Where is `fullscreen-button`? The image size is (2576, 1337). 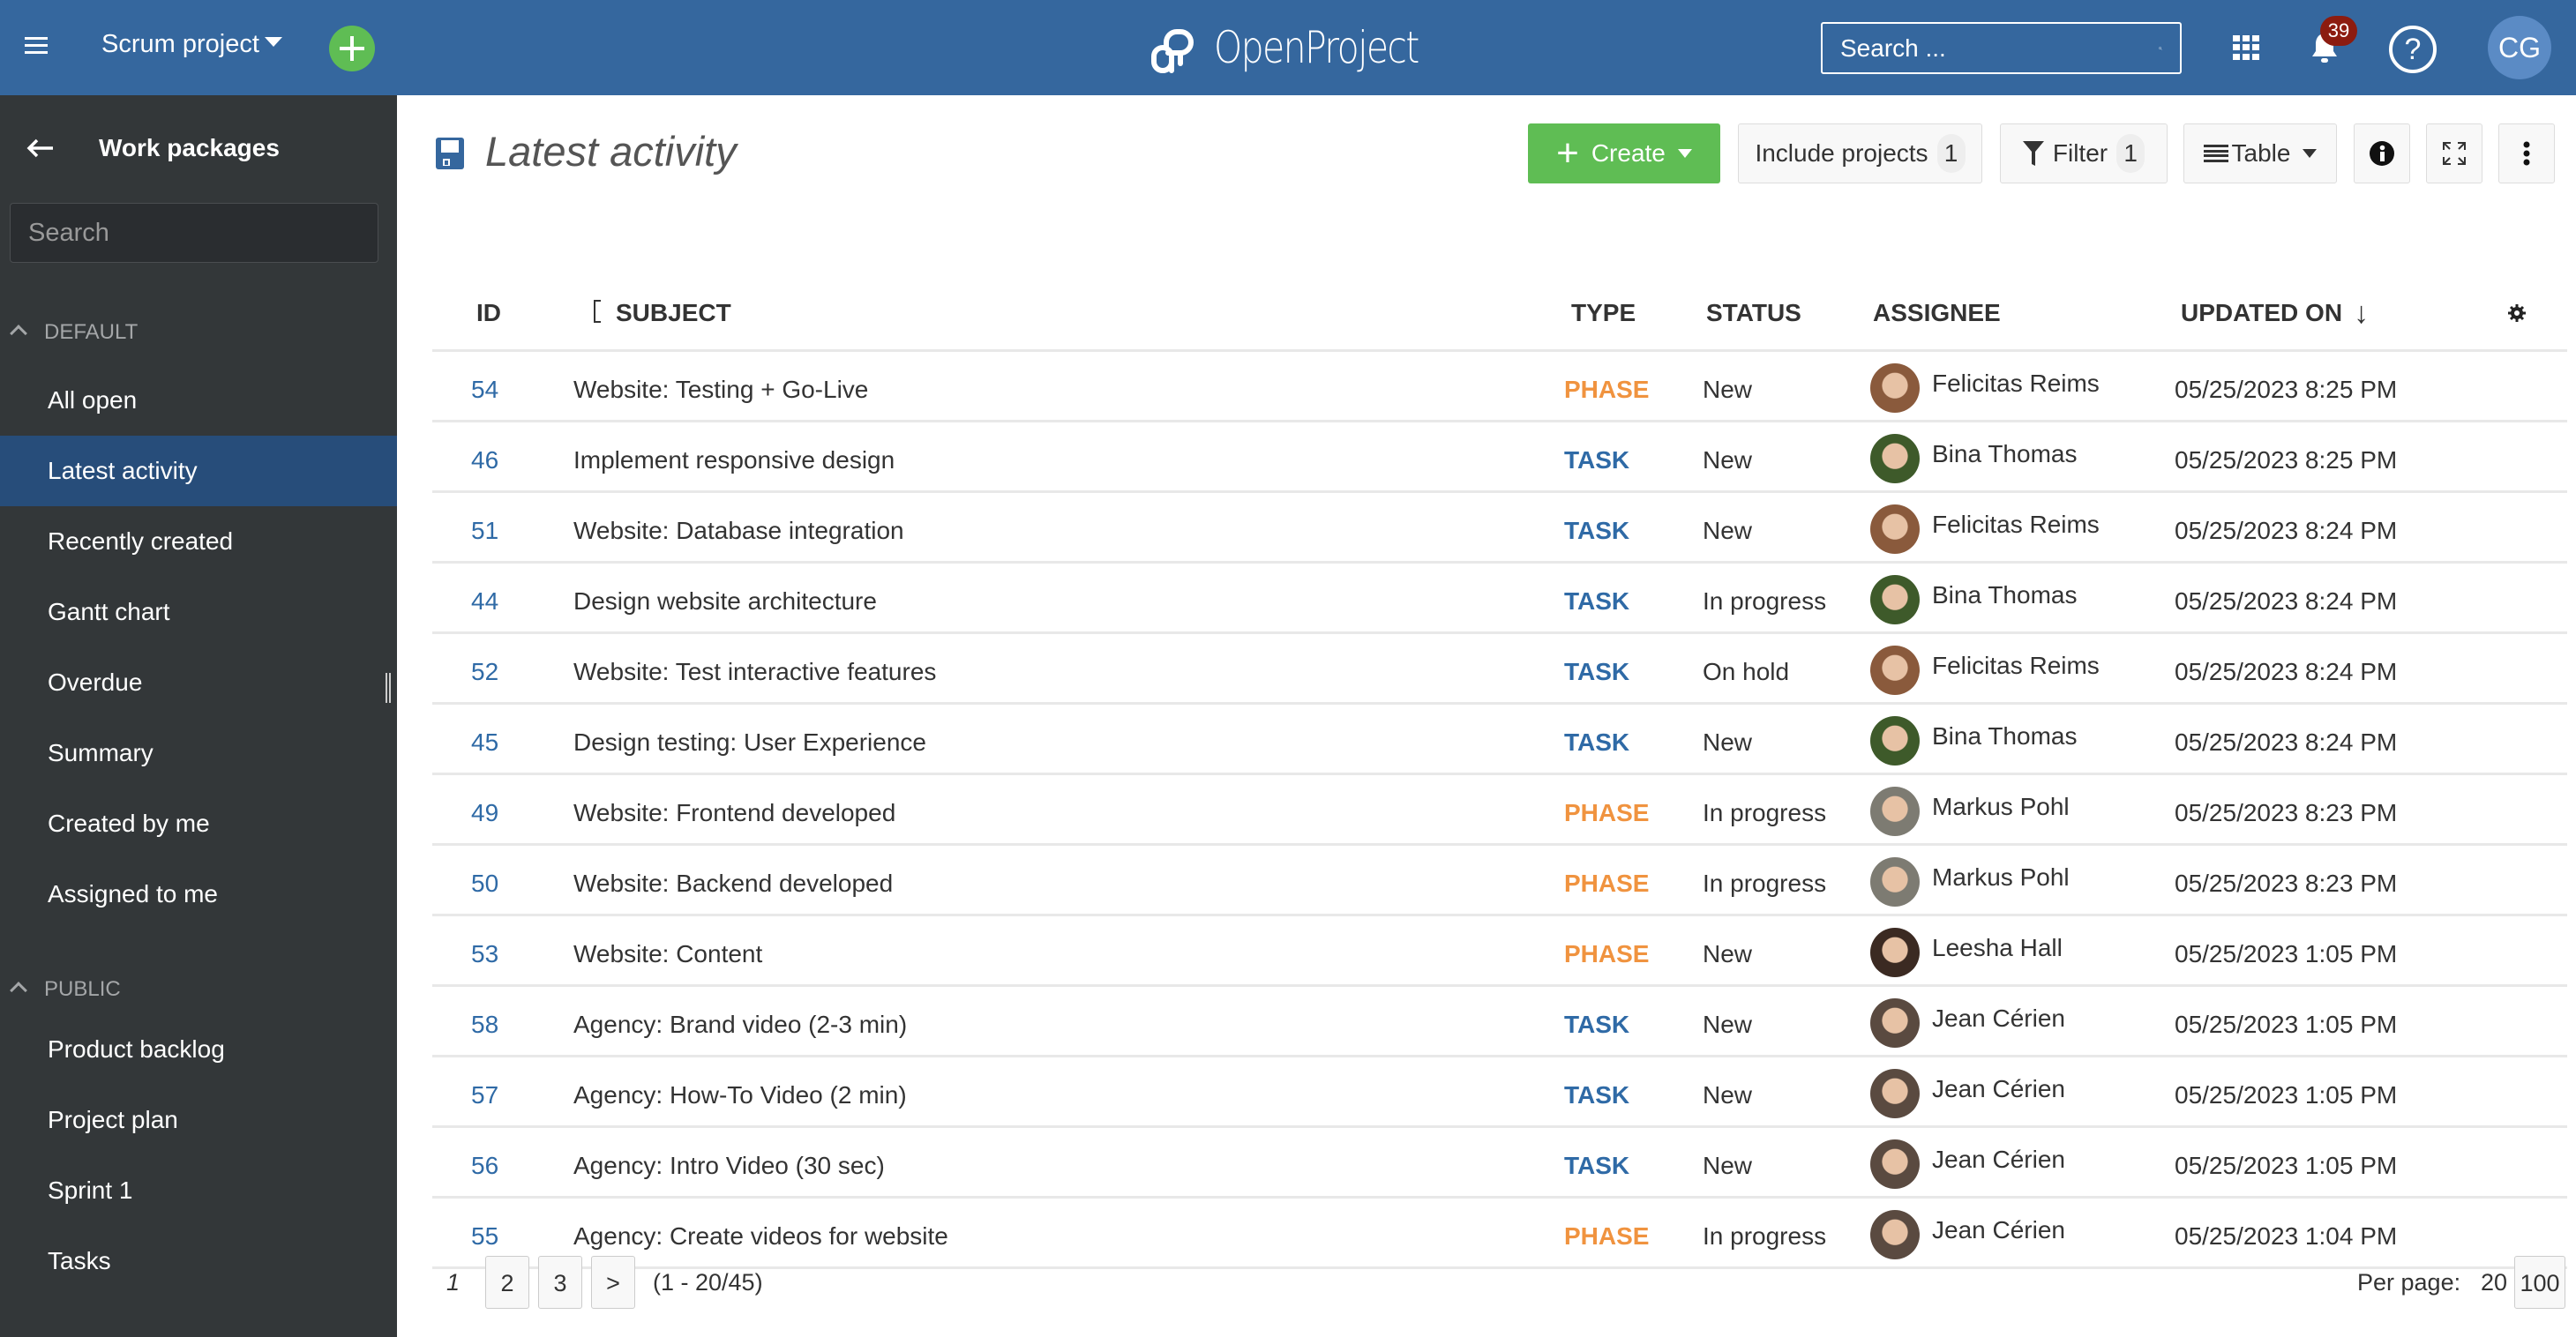 fullscreen-button is located at coordinates (2454, 153).